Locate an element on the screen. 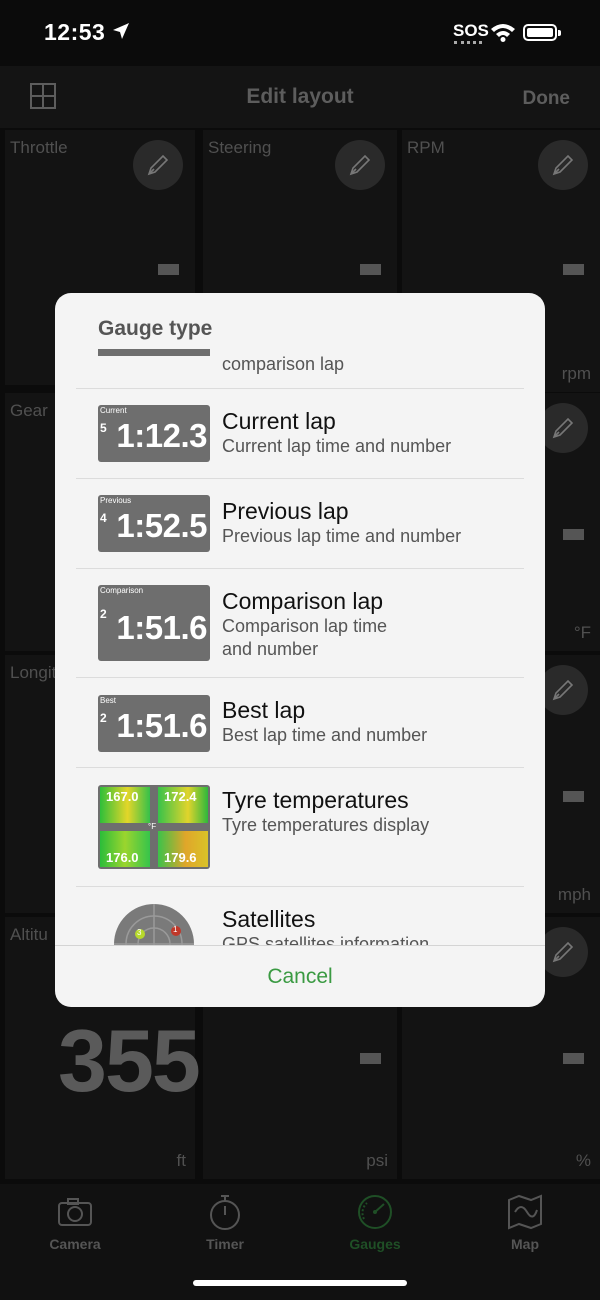  tyre-temp-value: 179.6 is located at coordinates (180, 857).